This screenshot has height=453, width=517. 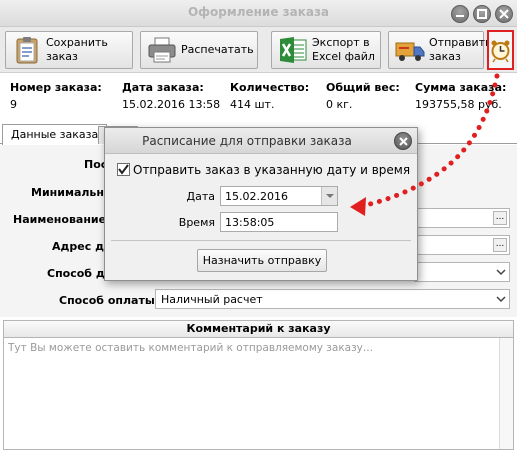 I want to click on time-value: 13:58:05, so click(x=250, y=222).